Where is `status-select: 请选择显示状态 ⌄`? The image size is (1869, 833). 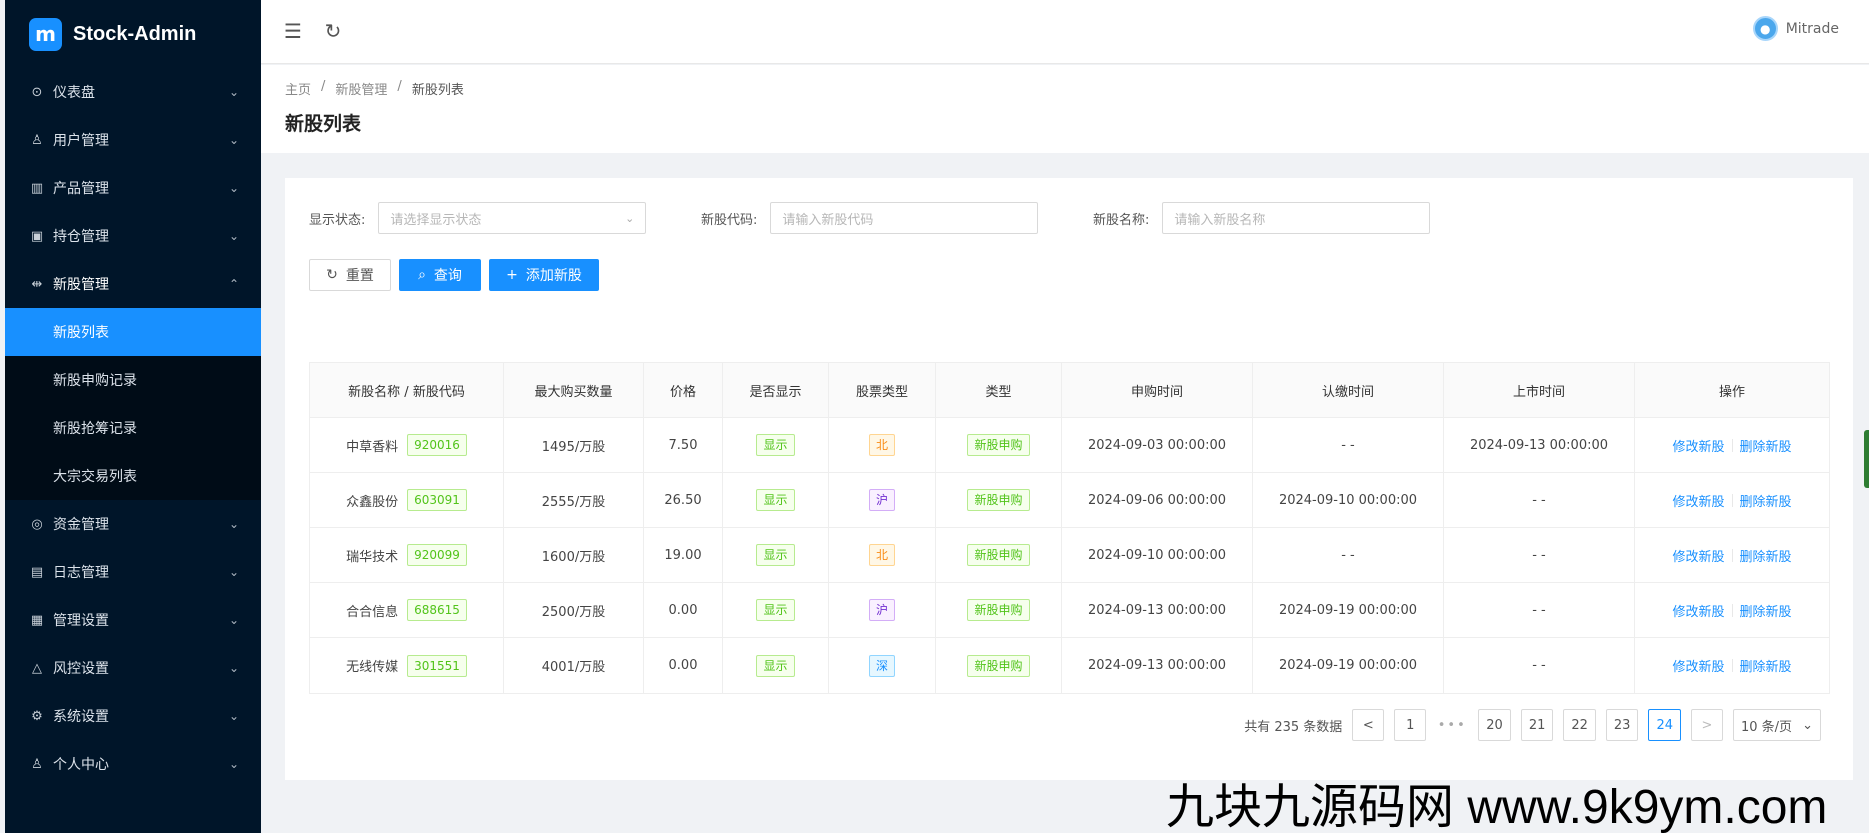 status-select: 请选择显示状态 ⌄ is located at coordinates (512, 218).